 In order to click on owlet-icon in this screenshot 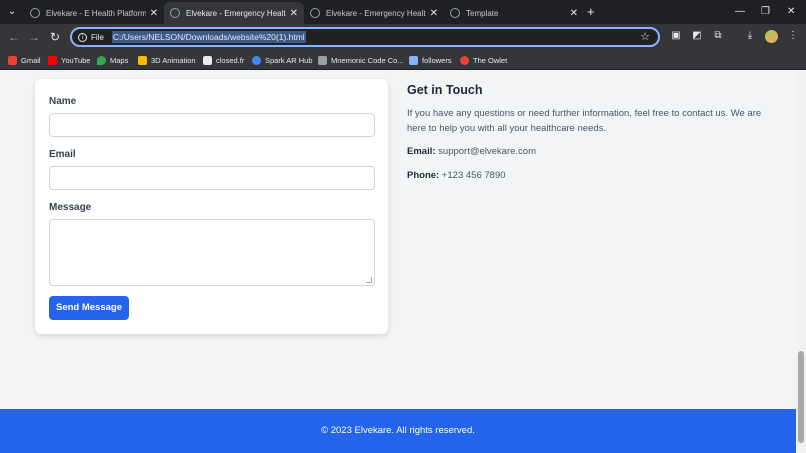, I will do `click(464, 60)`.